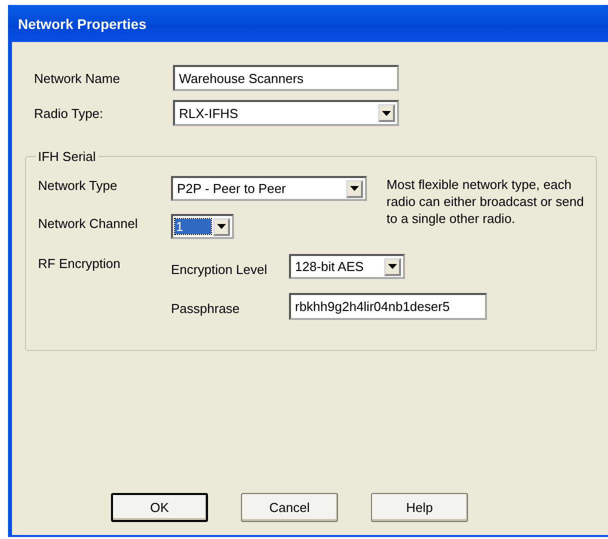 Image resolution: width=608 pixels, height=539 pixels. I want to click on dropdown: 1, so click(202, 226).